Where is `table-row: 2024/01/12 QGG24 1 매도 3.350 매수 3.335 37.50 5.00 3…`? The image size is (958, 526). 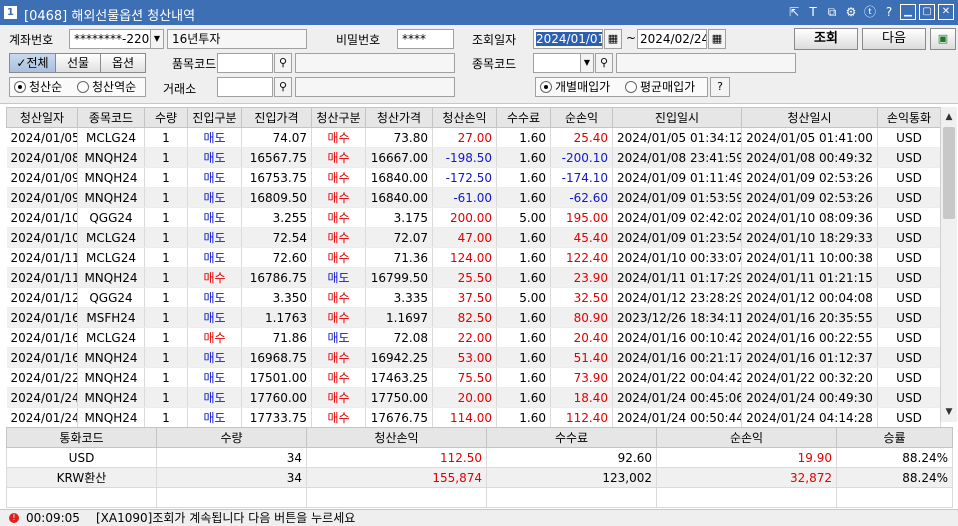 table-row: 2024/01/12 QGG24 1 매도 3.350 매수 3.335 37.50 5.00 3… is located at coordinates (473, 297).